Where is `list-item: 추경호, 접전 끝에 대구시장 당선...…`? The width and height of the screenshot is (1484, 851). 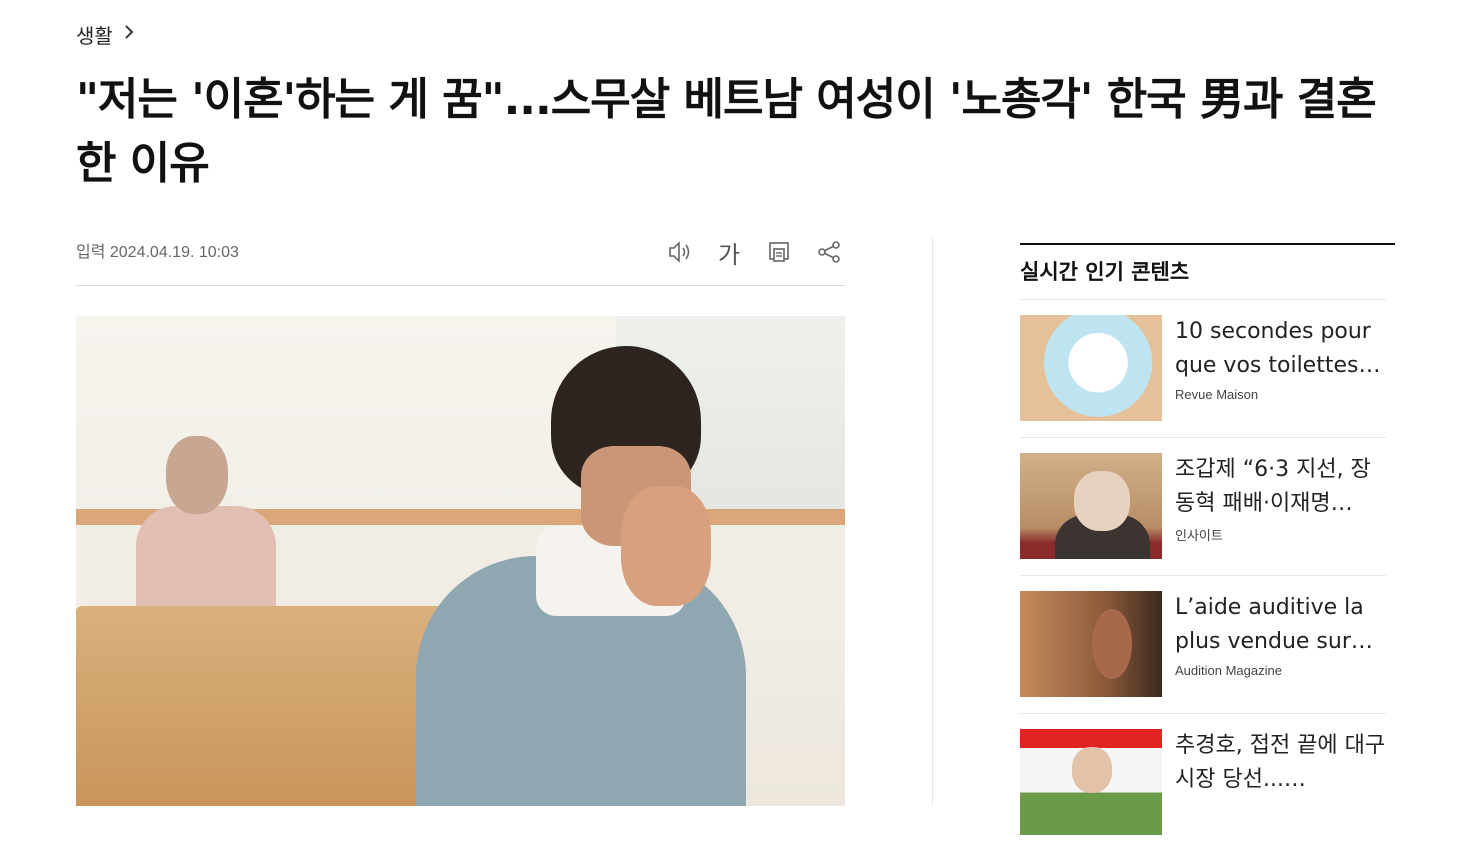
list-item: 추경호, 접전 끝에 대구시장 당선...… is located at coordinates (1203, 782).